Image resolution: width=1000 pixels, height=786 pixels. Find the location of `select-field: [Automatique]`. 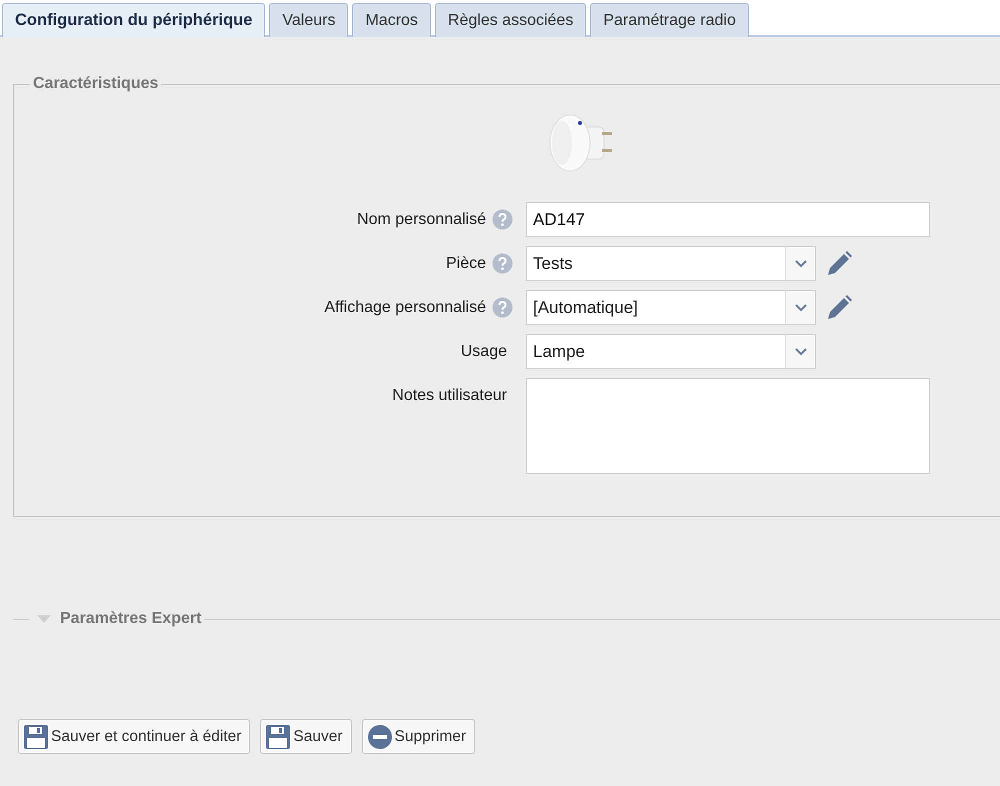

select-field: [Automatique] is located at coordinates (671, 307).